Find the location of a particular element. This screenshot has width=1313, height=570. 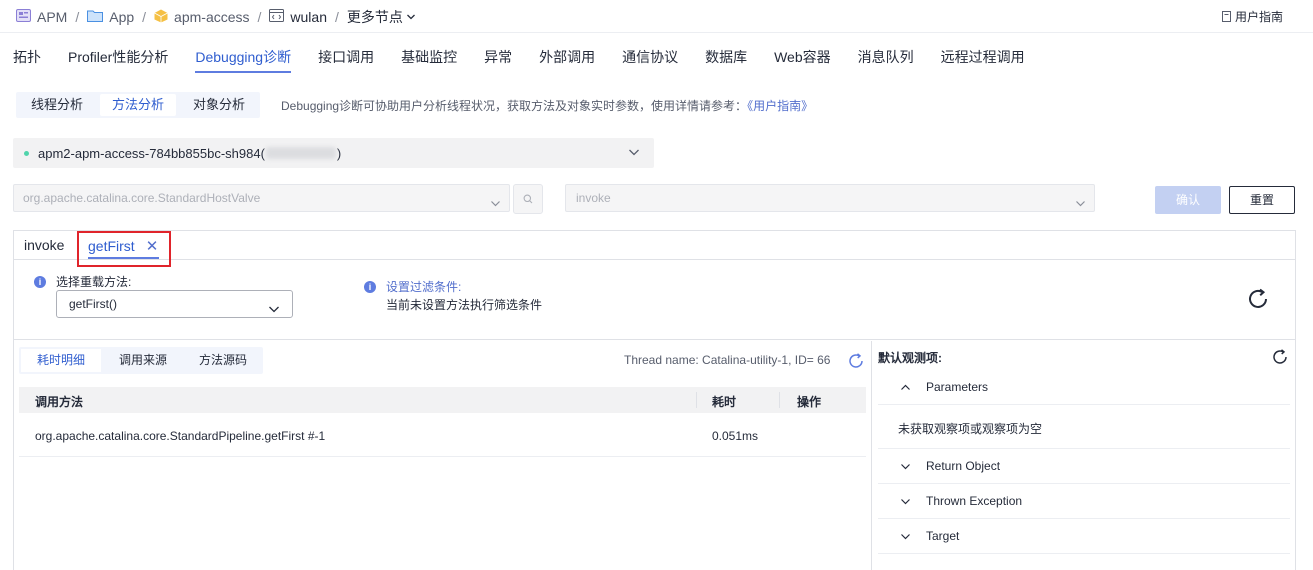

accordion-return-object: Return Object is located at coordinates (1084, 466).